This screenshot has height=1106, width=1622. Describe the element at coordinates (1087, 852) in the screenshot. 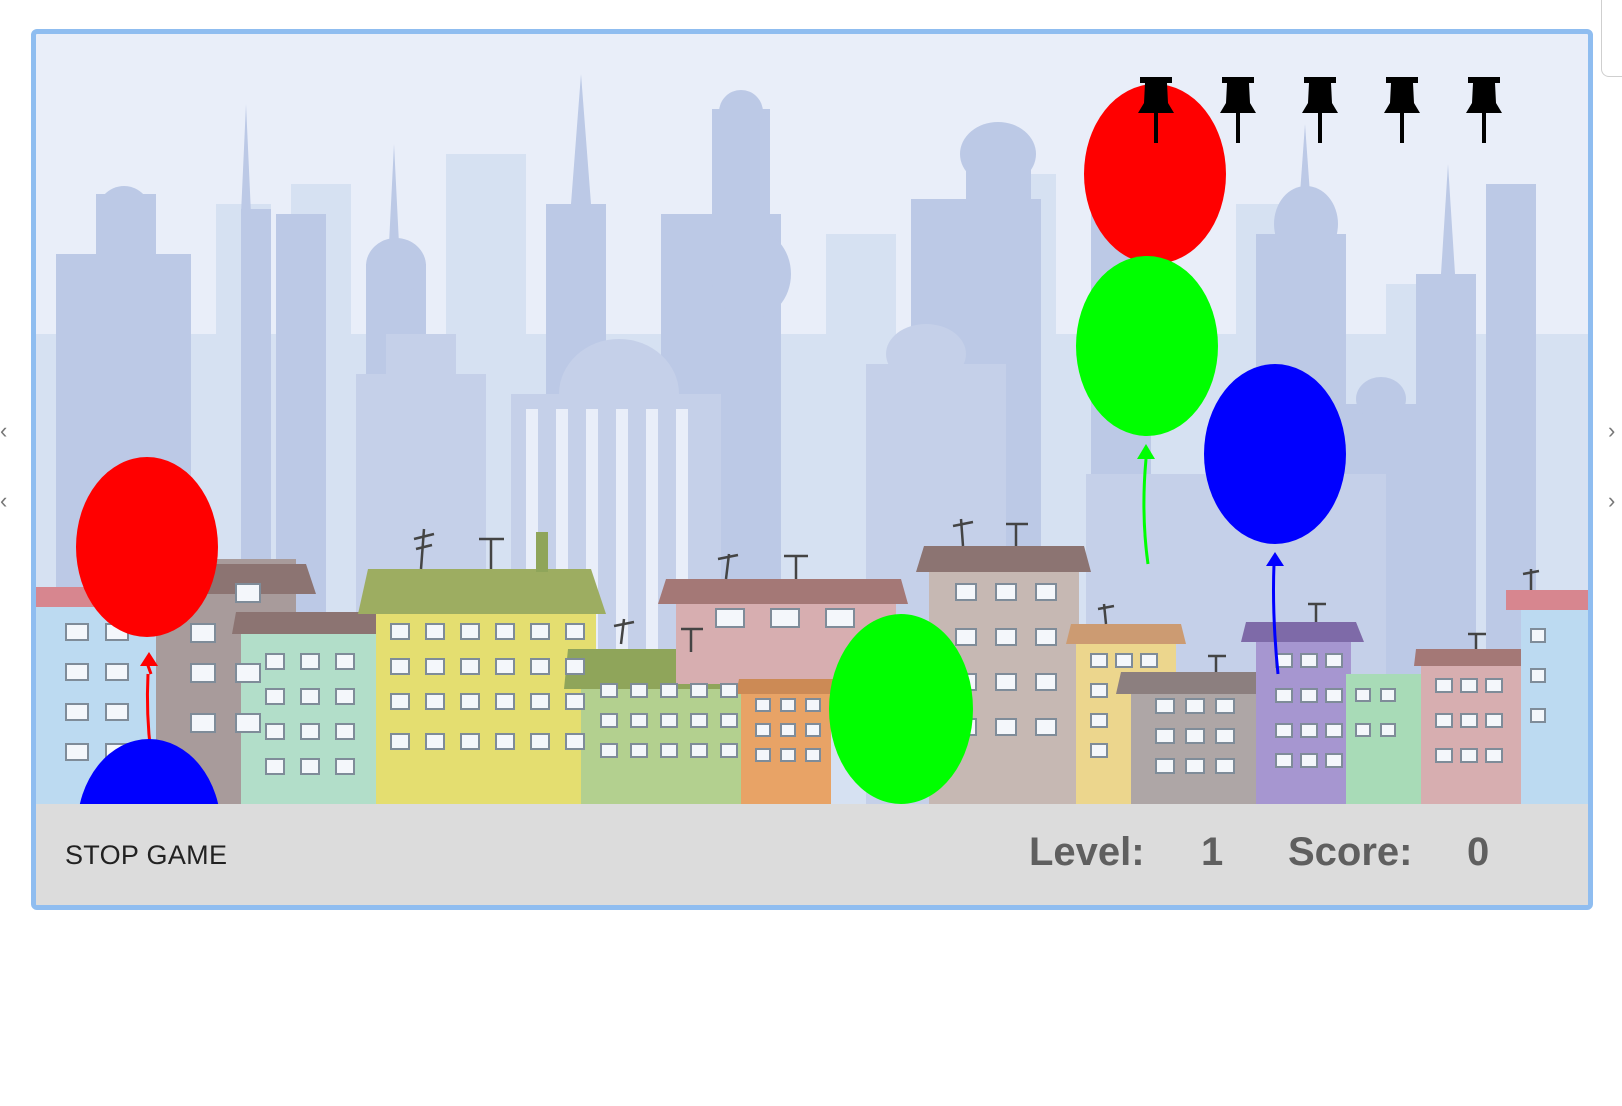

I see `level-label: Level:` at that location.